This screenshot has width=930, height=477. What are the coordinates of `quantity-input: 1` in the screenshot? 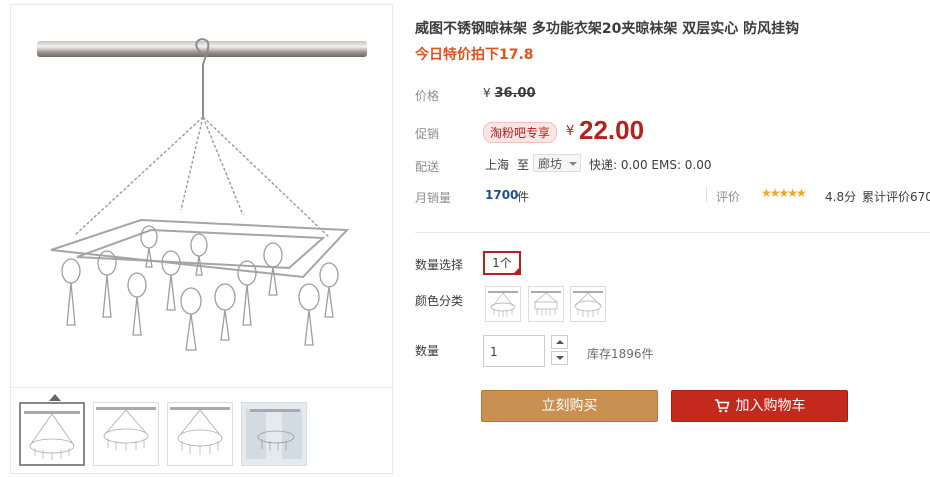 It's located at (514, 351).